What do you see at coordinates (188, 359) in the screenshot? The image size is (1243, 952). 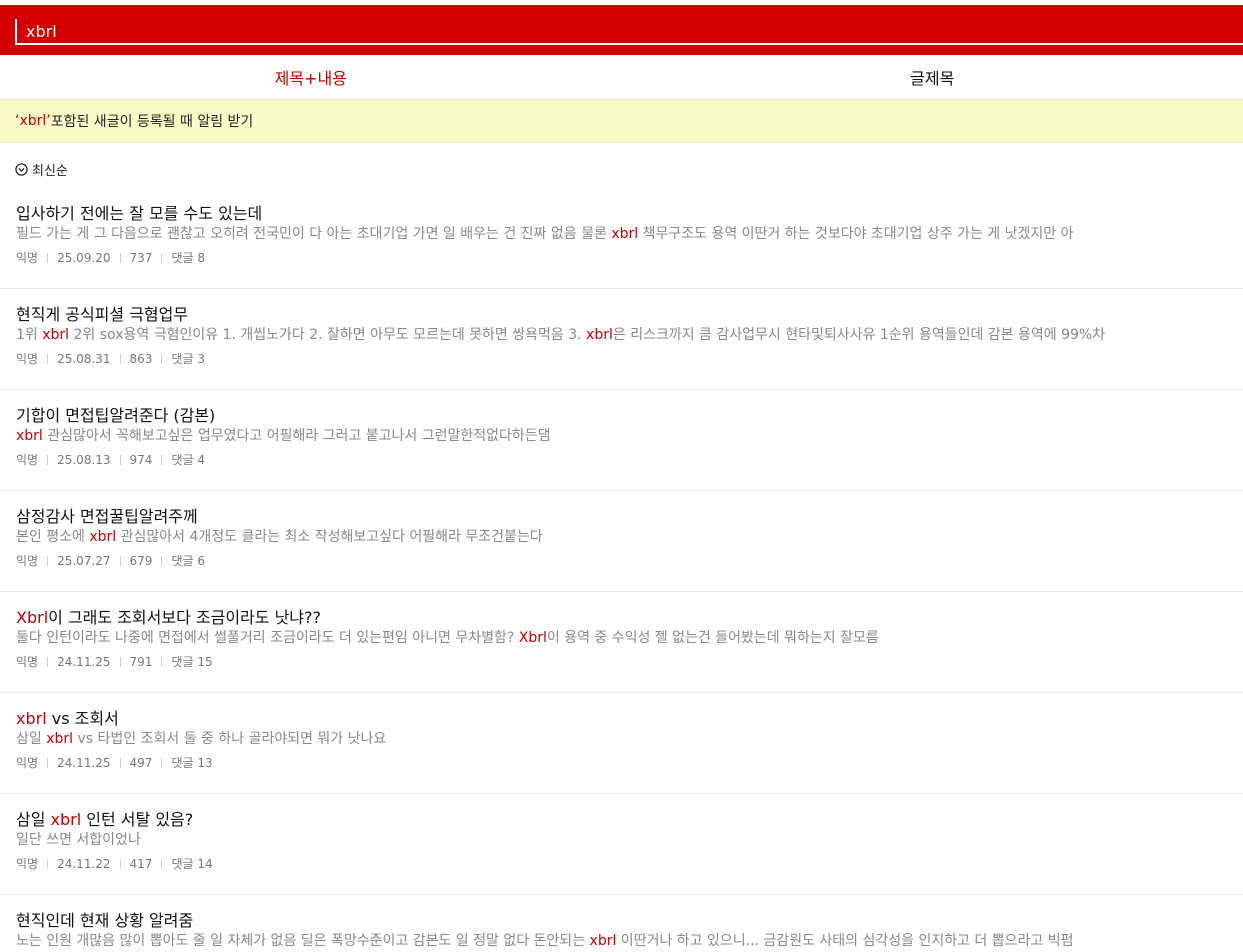 I see `post-comment-count: 댓글 3` at bounding box center [188, 359].